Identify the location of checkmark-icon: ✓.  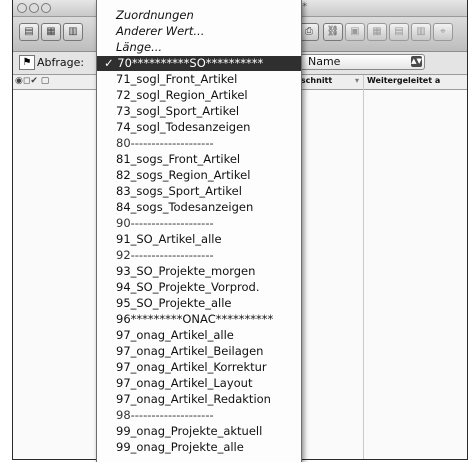
(109, 63).